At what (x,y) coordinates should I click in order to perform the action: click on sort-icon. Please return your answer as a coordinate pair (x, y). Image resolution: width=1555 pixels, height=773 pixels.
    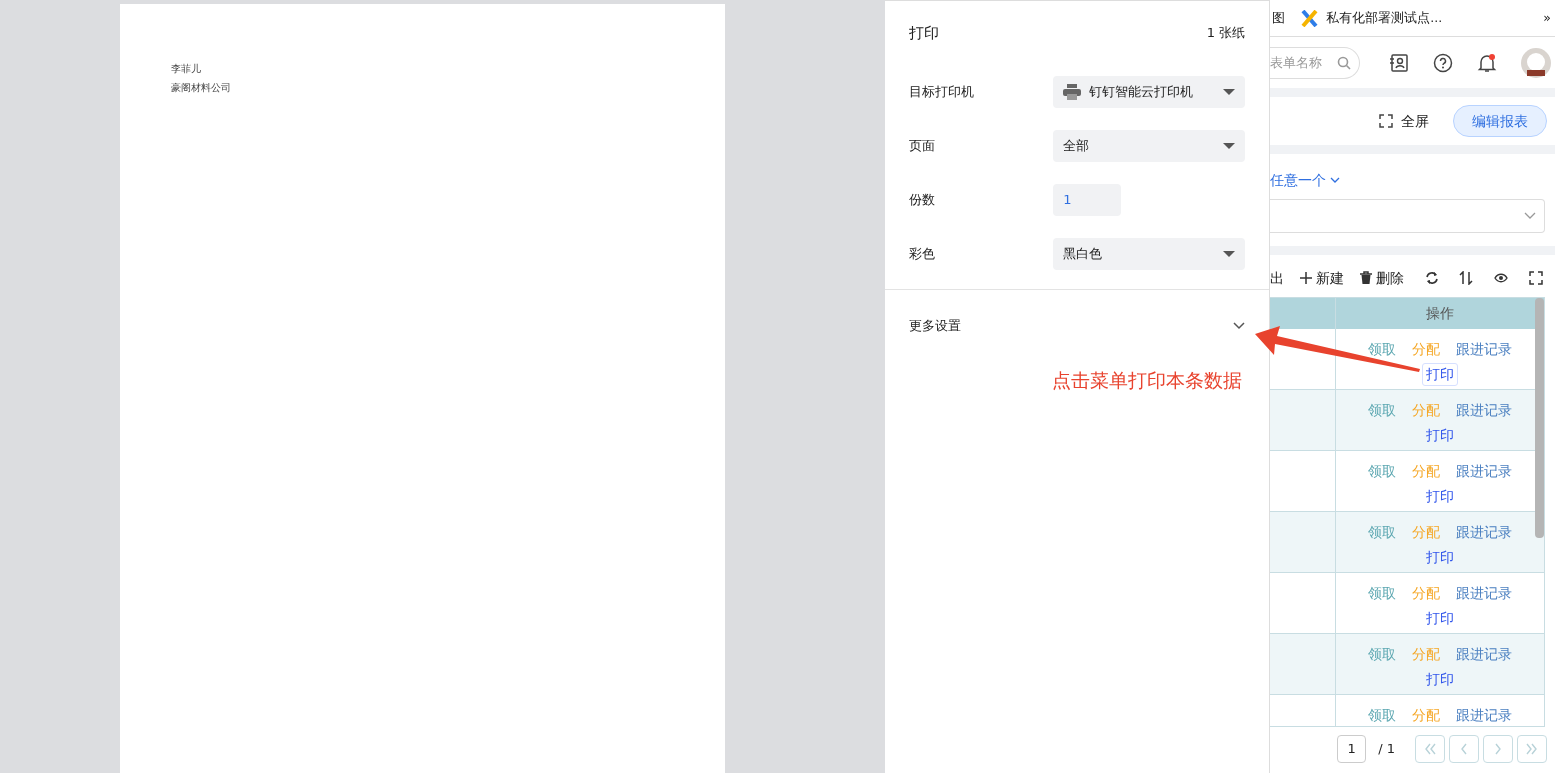
    Looking at the image, I should click on (1466, 278).